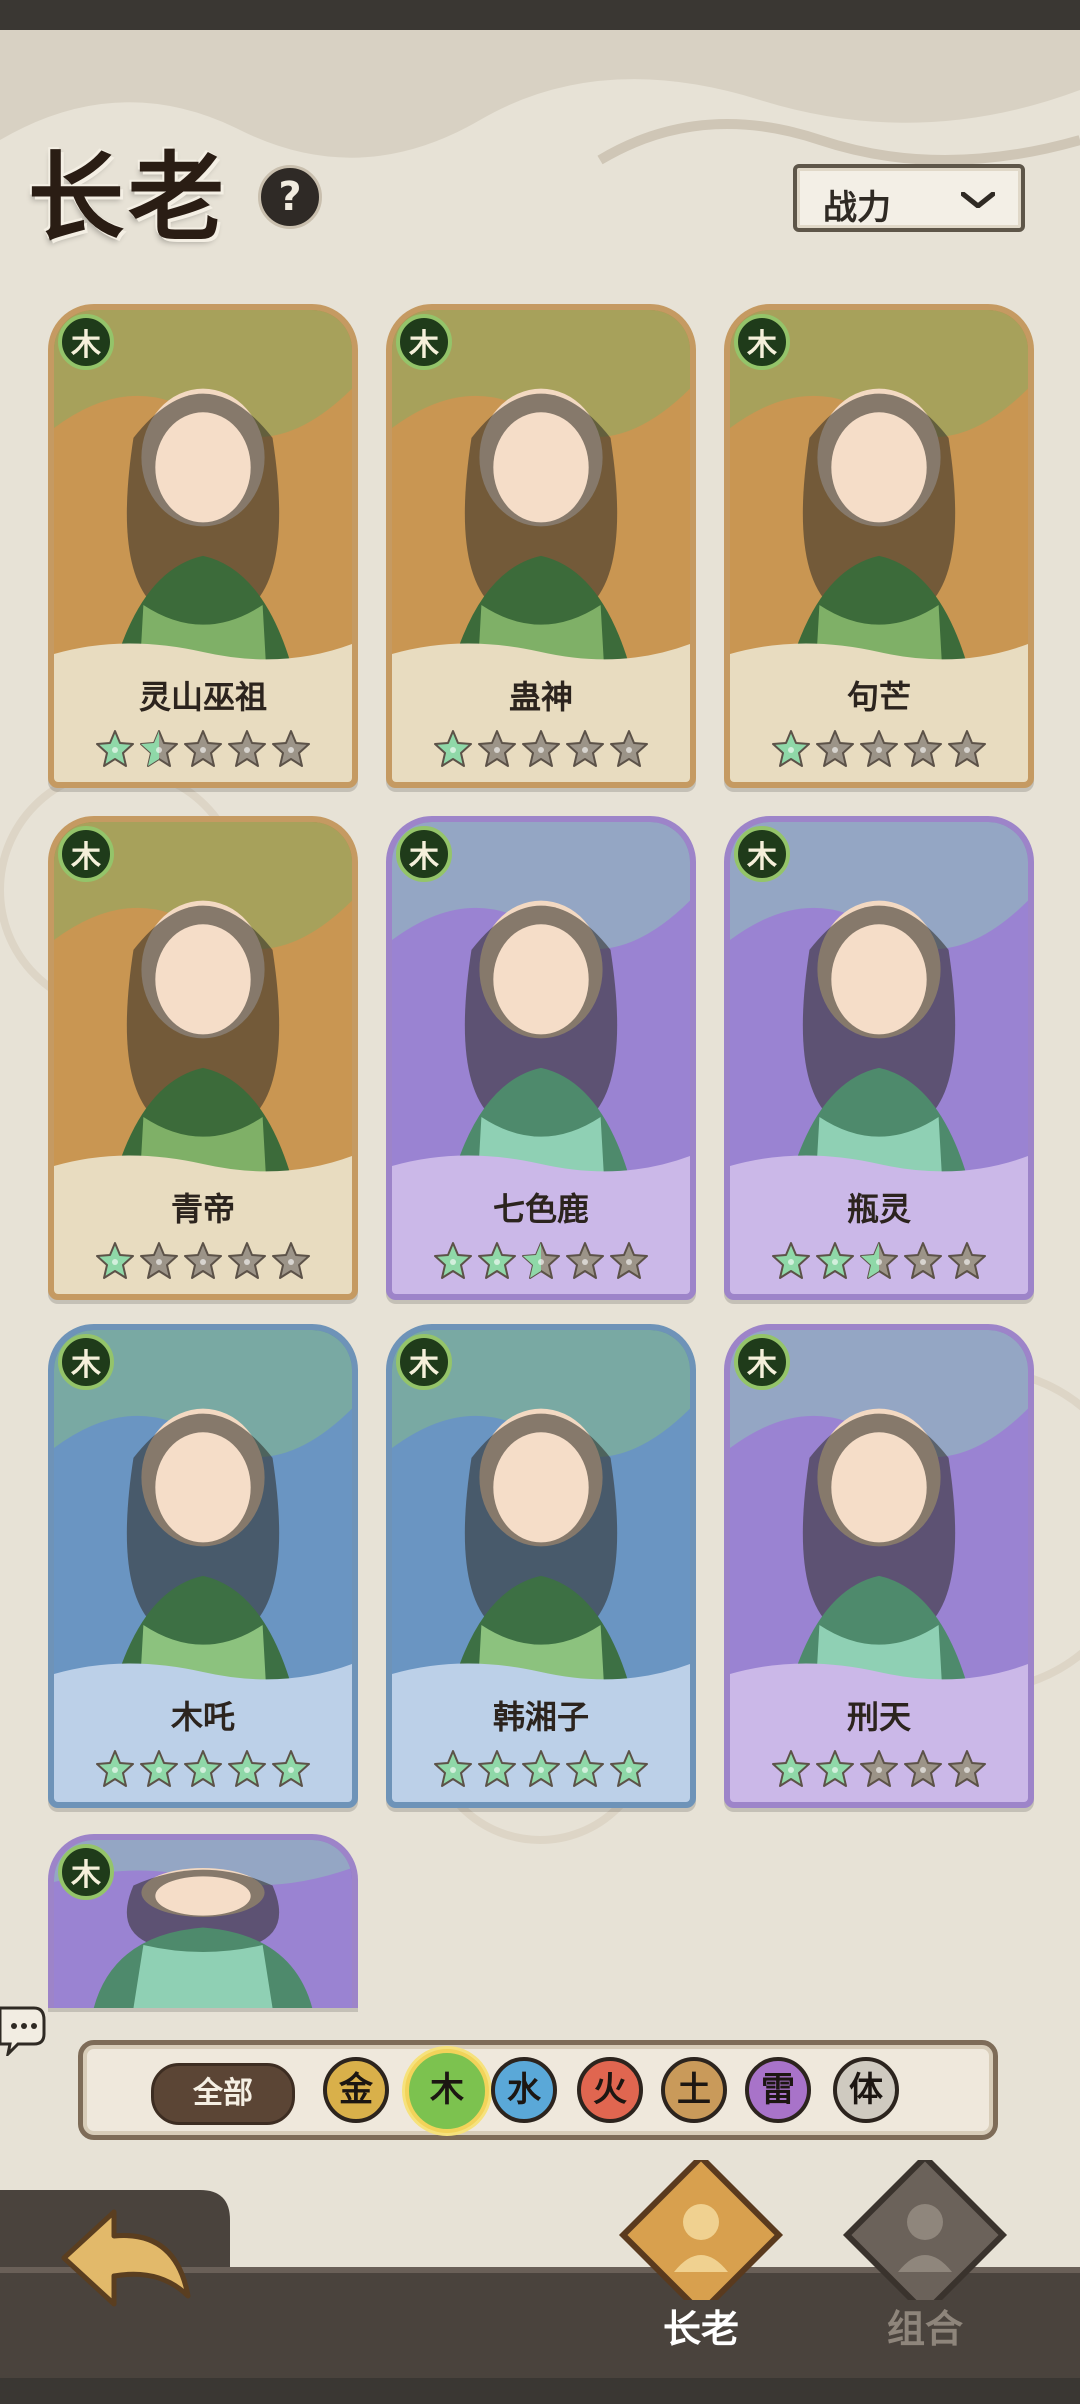 This screenshot has width=1080, height=2404. I want to click on chevron-down-icon, so click(978, 200).